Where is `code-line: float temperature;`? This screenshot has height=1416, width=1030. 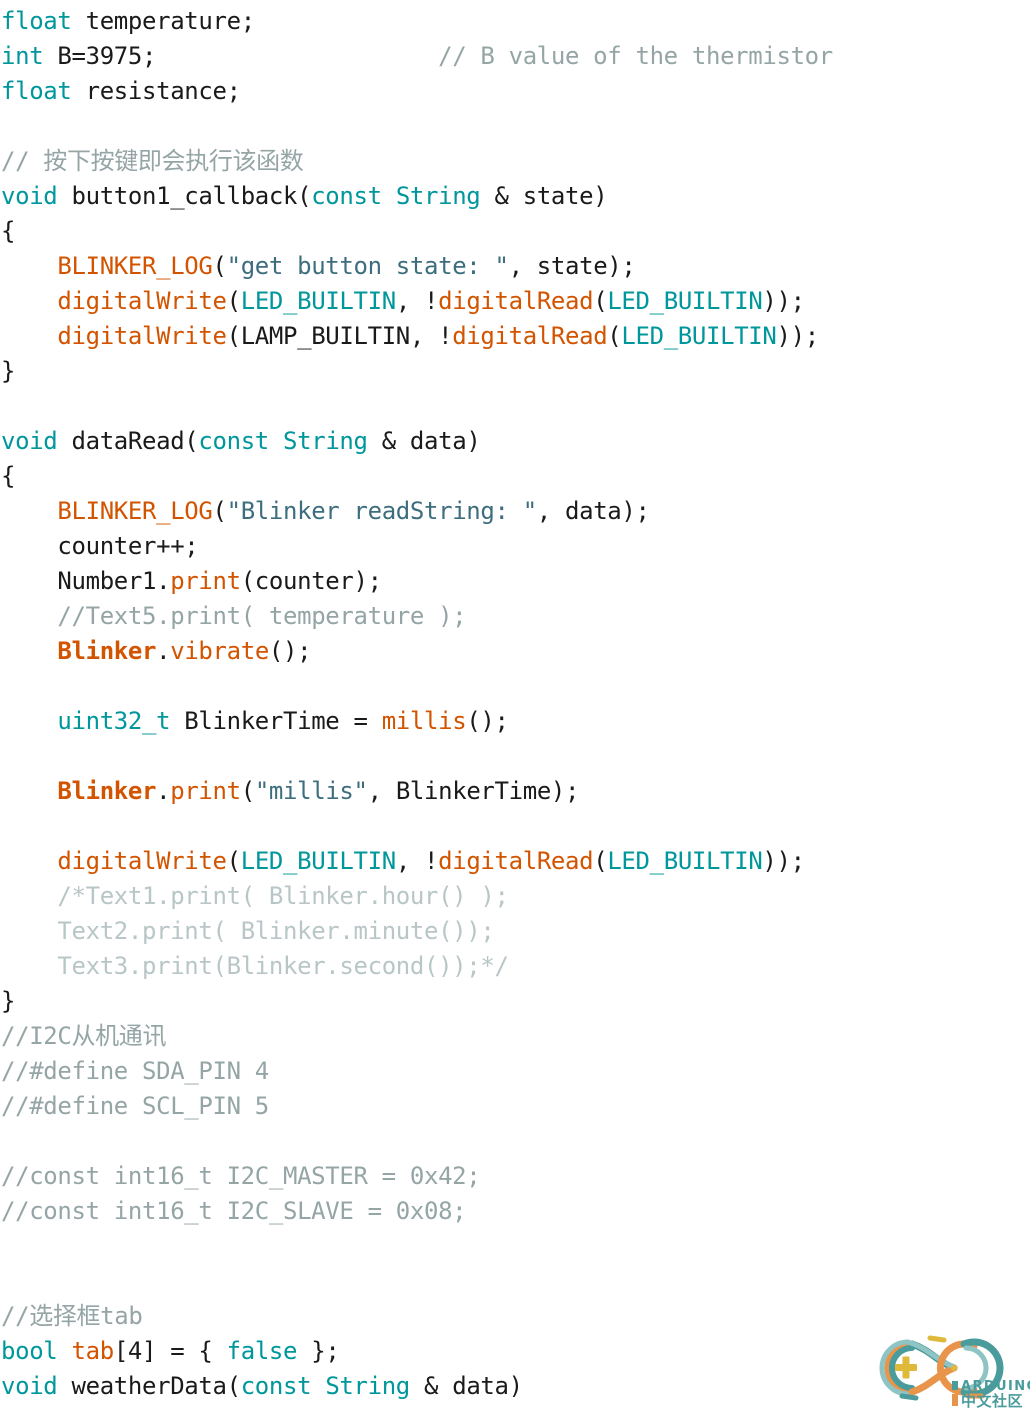
code-line: float temperature; is located at coordinates (515, 21).